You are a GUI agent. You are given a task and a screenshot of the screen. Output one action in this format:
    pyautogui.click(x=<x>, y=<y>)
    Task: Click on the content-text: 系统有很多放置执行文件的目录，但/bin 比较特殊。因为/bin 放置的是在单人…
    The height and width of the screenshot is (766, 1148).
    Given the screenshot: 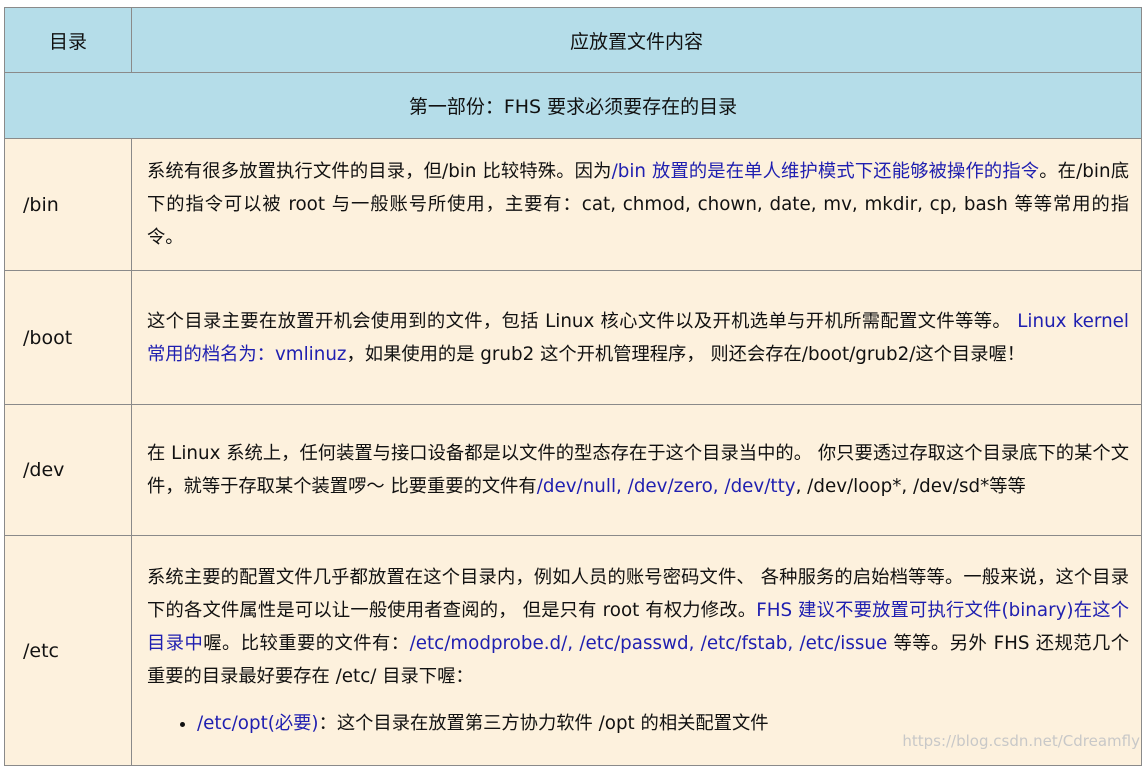 What is the action you would take?
    pyautogui.click(x=638, y=204)
    